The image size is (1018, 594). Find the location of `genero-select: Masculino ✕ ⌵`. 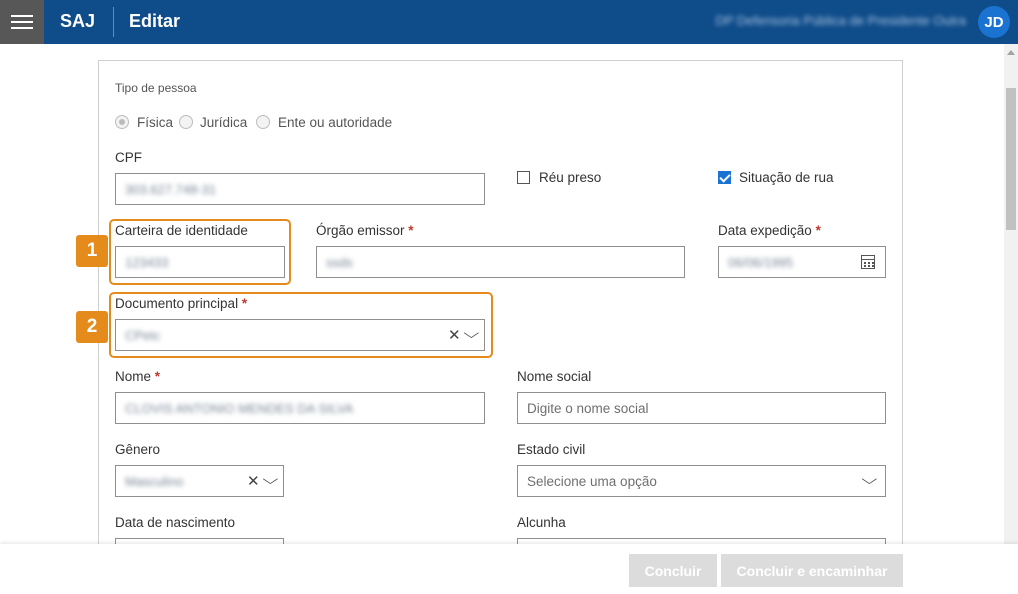

genero-select: Masculino ✕ ⌵ is located at coordinates (199, 481).